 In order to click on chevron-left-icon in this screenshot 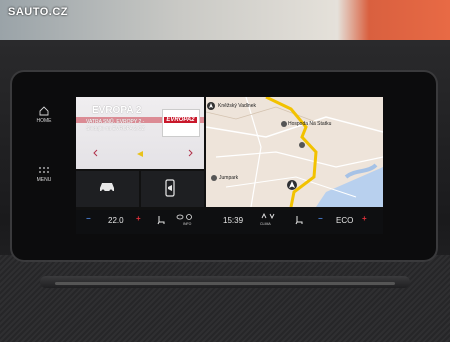, I will do `click(95, 153)`.